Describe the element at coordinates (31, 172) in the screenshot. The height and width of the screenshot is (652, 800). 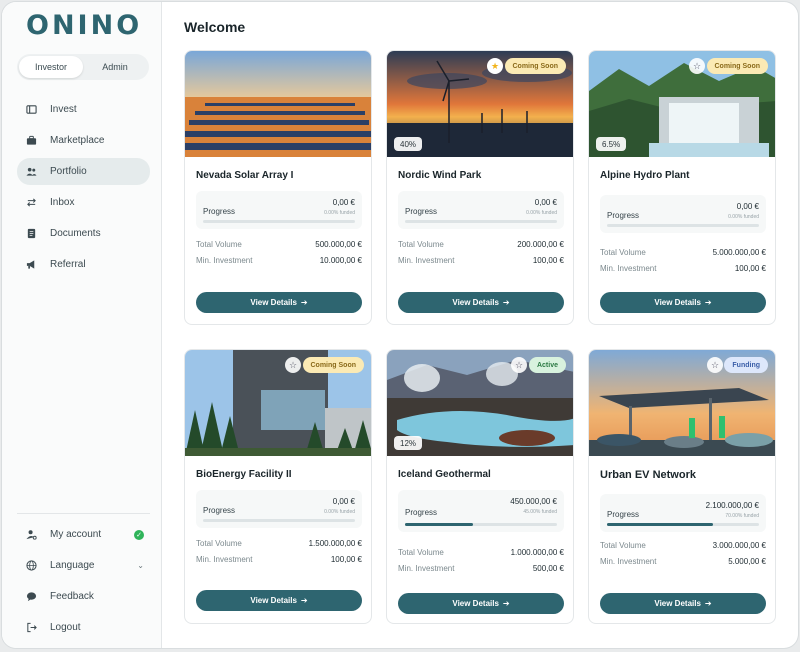
I see `users-icon` at that location.